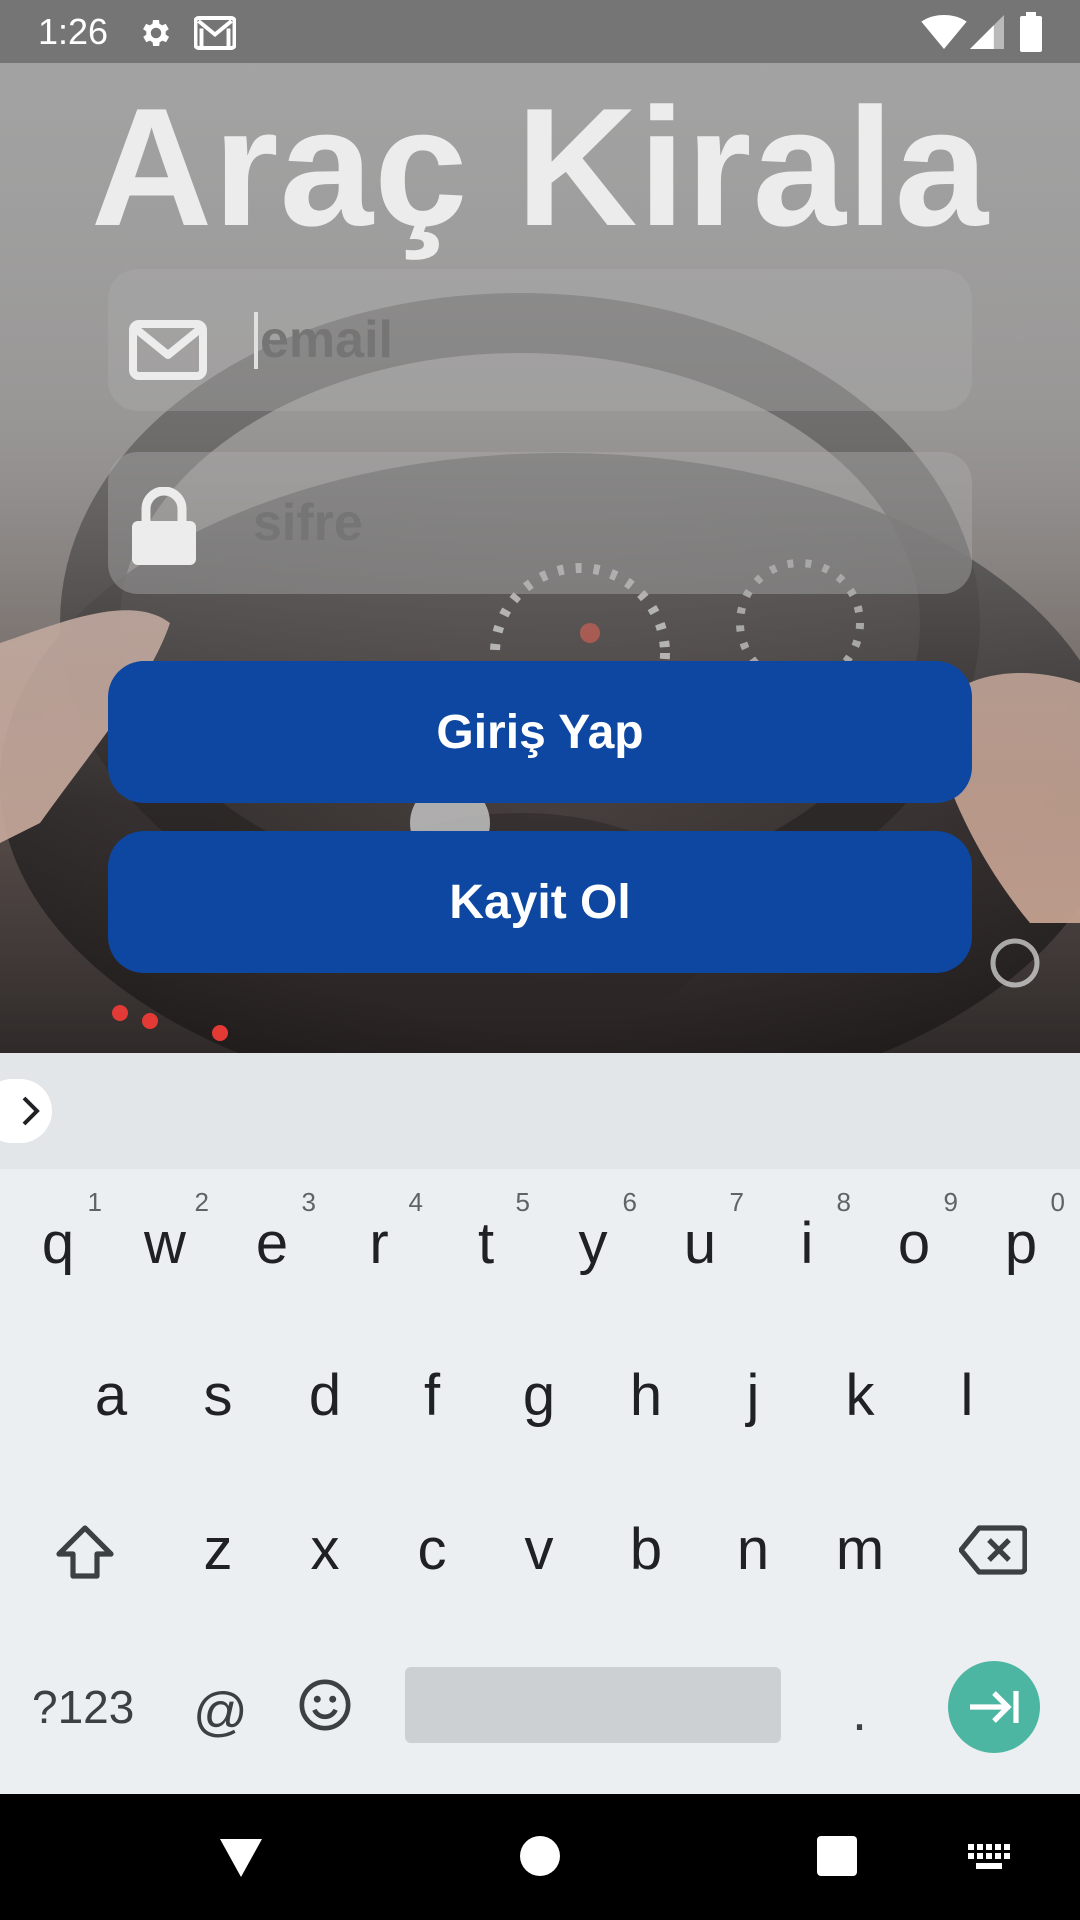 Image resolution: width=1080 pixels, height=1920 pixels. I want to click on key-n: n, so click(753, 1550).